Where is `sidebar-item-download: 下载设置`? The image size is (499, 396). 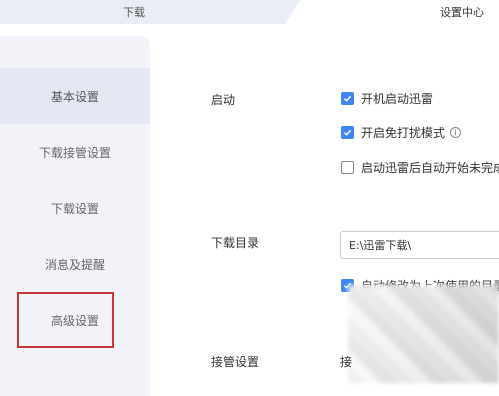 sidebar-item-download: 下载设置 is located at coordinates (75, 208).